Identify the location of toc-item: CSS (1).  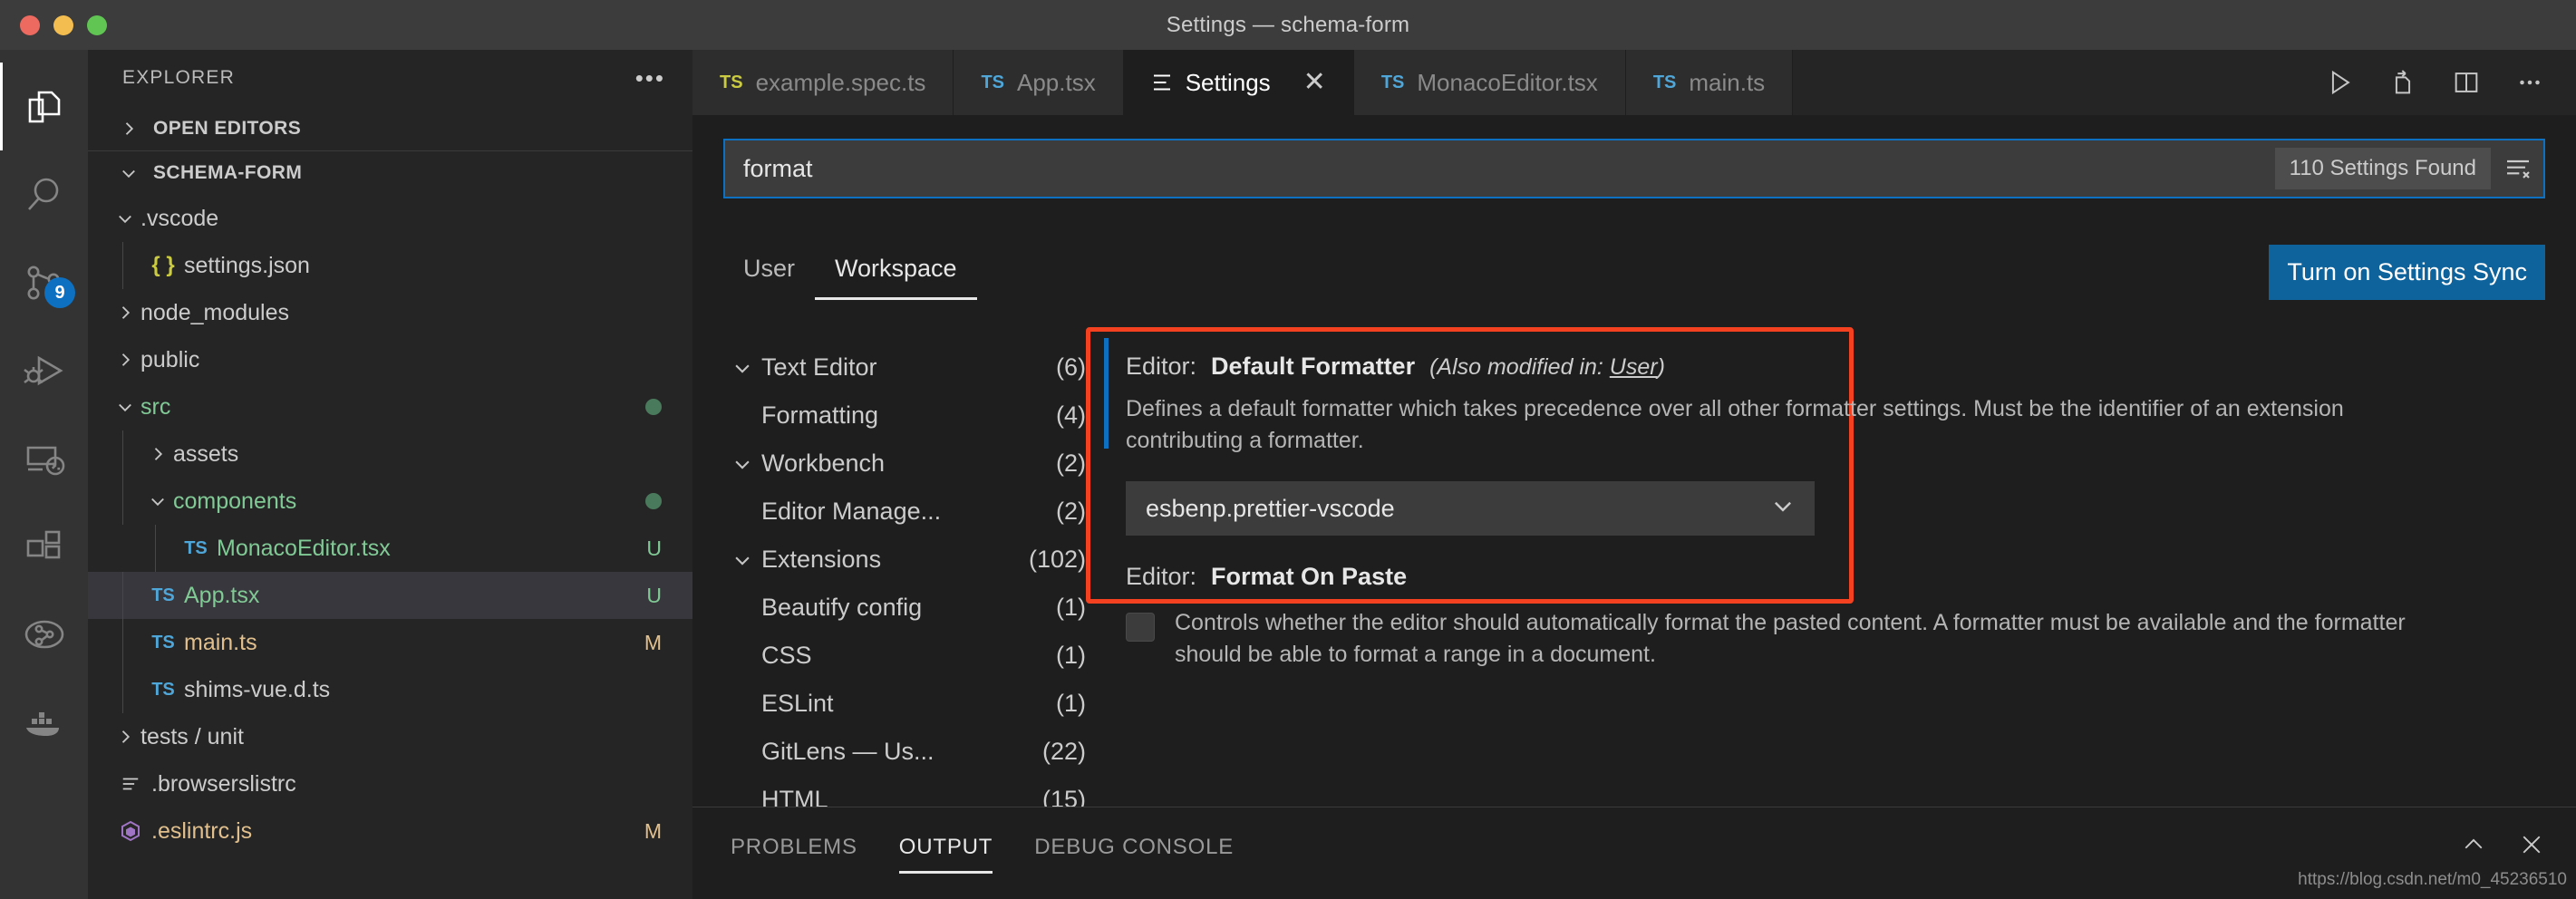
(904, 656).